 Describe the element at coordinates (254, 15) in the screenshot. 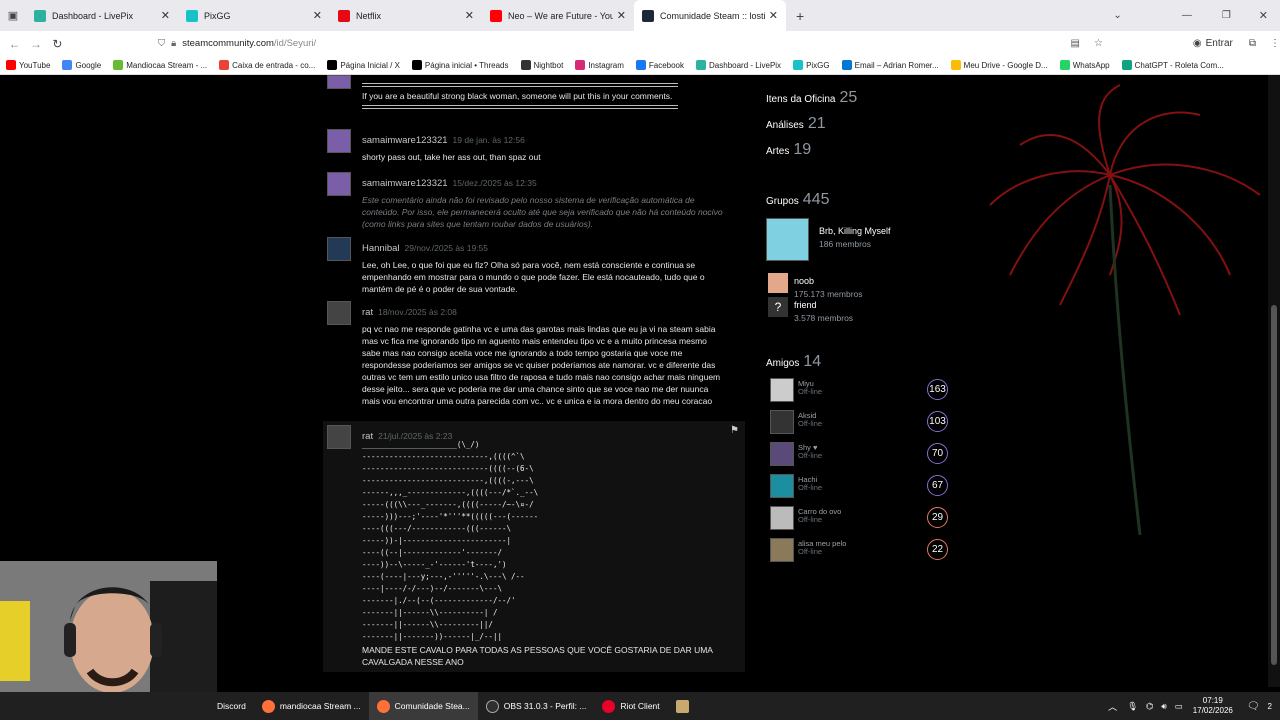

I see `tab-1: PixGG ✕` at that location.